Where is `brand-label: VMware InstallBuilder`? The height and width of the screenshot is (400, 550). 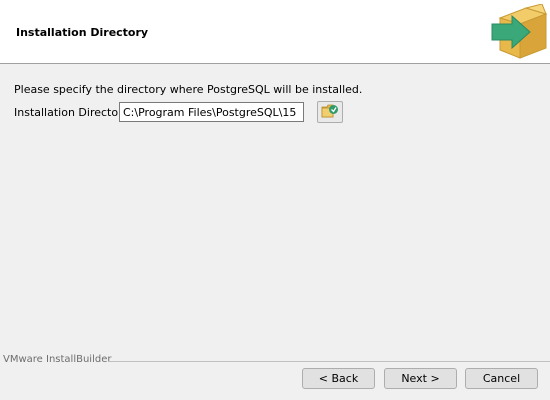
brand-label: VMware InstallBuilder is located at coordinates (57, 359).